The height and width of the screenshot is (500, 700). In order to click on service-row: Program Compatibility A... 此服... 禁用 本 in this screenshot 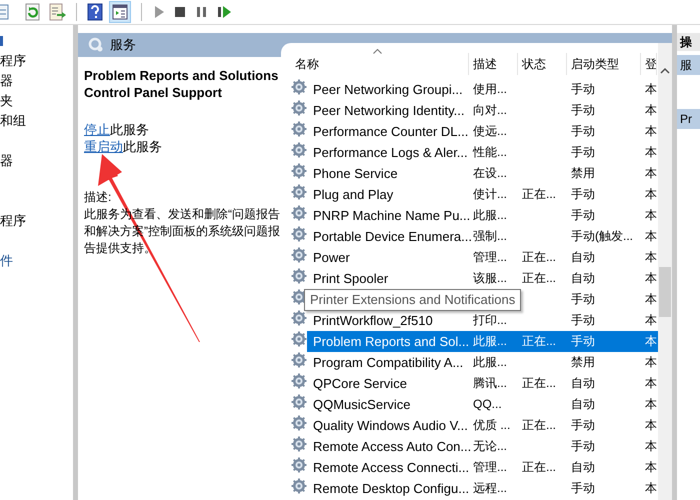, I will do `click(474, 362)`.